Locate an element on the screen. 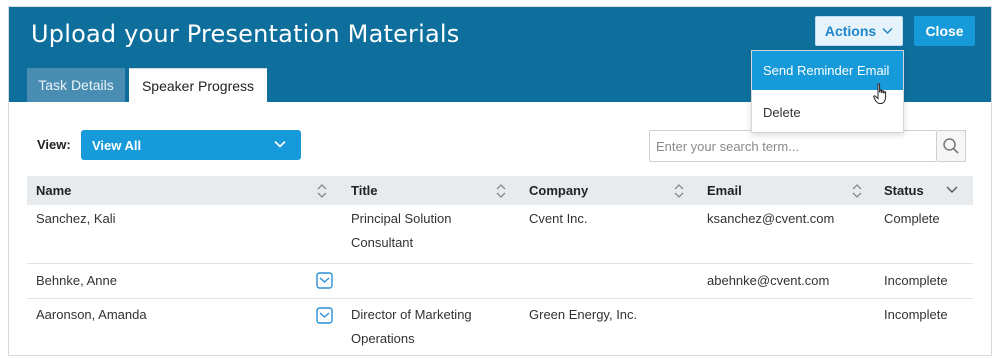 Image resolution: width=1000 pixels, height=359 pixels. search-button is located at coordinates (951, 146).